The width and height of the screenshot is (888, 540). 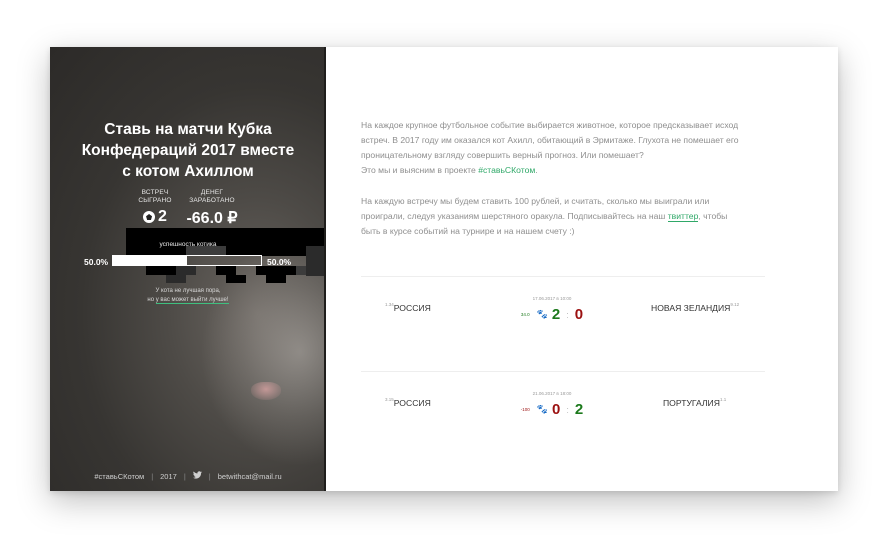 I want to click on success-percent-left: 50.0%, so click(x=96, y=262).